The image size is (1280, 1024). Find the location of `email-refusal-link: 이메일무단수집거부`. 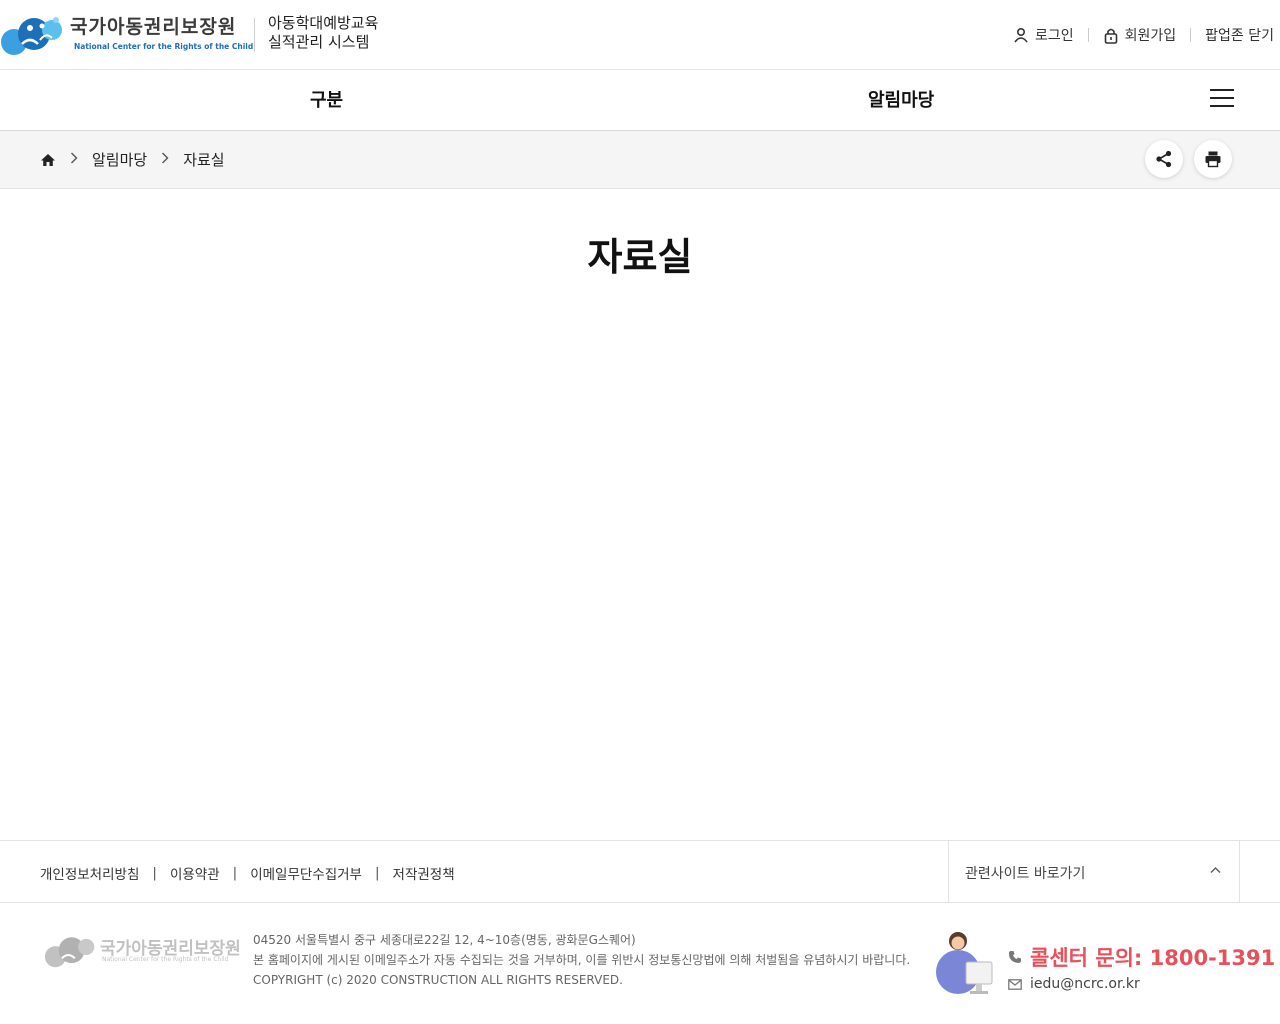

email-refusal-link: 이메일무단수집거부 is located at coordinates (306, 873).